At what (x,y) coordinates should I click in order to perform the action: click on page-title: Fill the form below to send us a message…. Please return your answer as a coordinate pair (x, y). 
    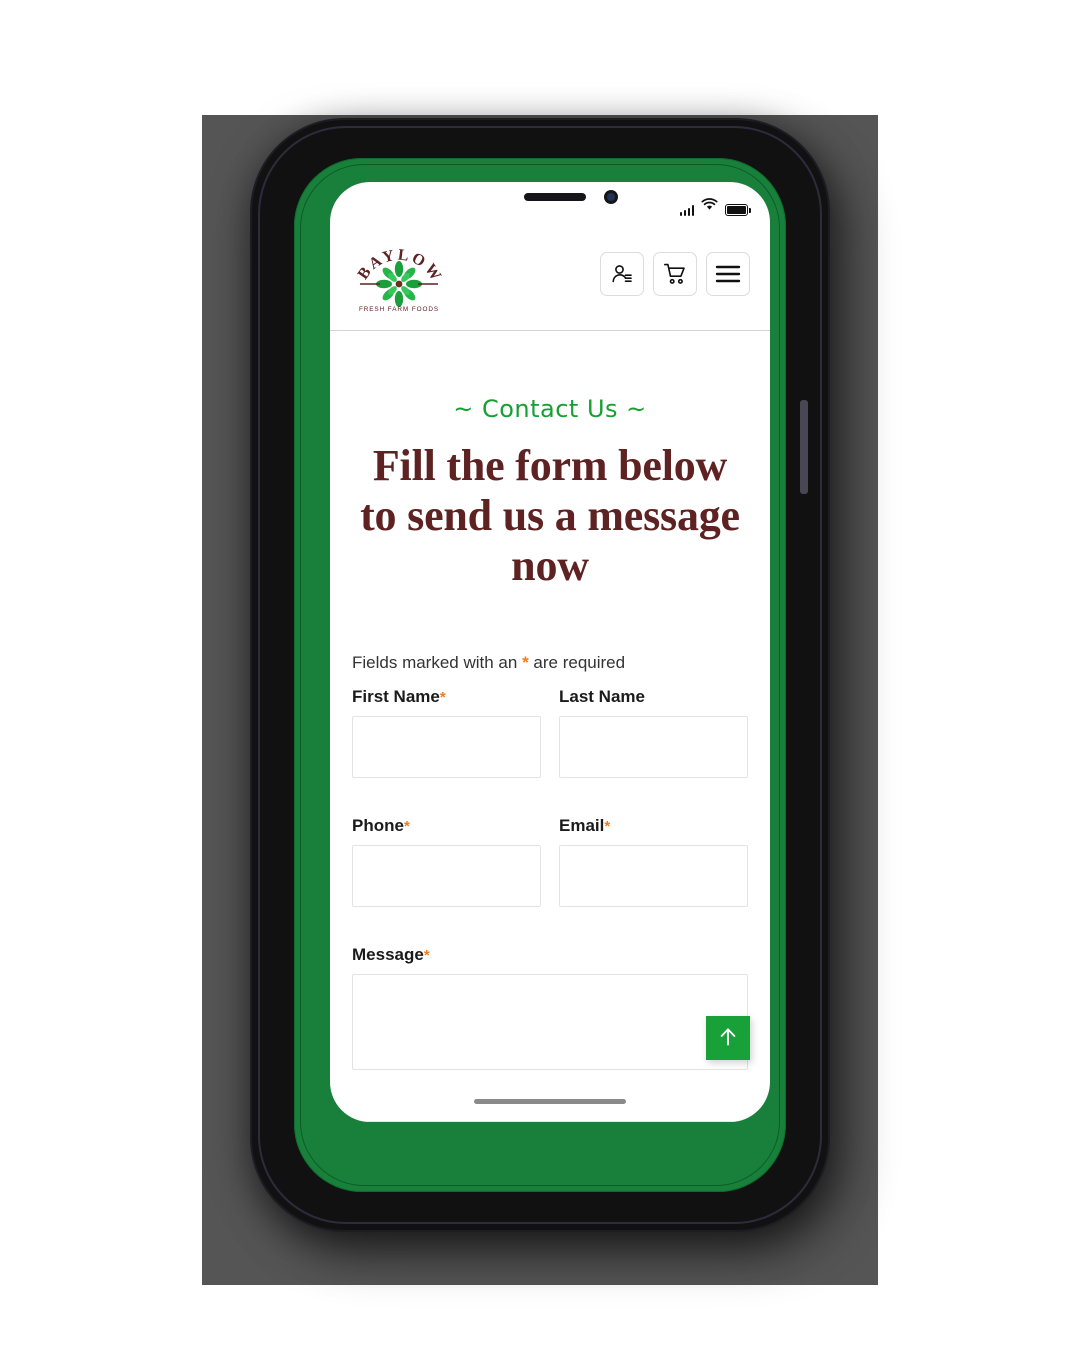
    Looking at the image, I should click on (550, 516).